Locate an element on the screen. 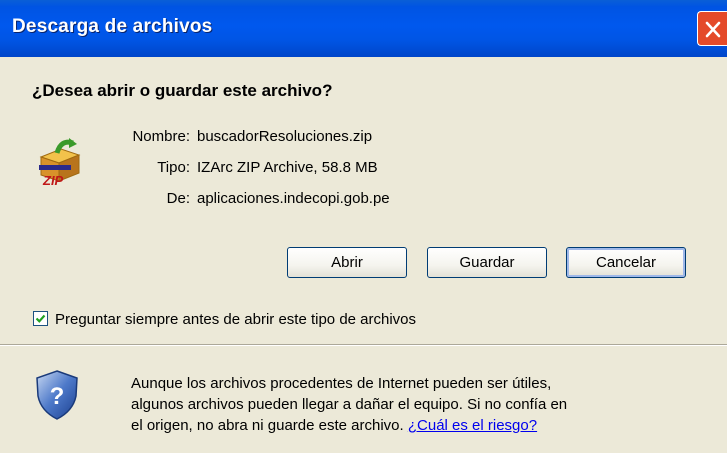 Image resolution: width=727 pixels, height=453 pixels. checkmark-icon is located at coordinates (40, 318).